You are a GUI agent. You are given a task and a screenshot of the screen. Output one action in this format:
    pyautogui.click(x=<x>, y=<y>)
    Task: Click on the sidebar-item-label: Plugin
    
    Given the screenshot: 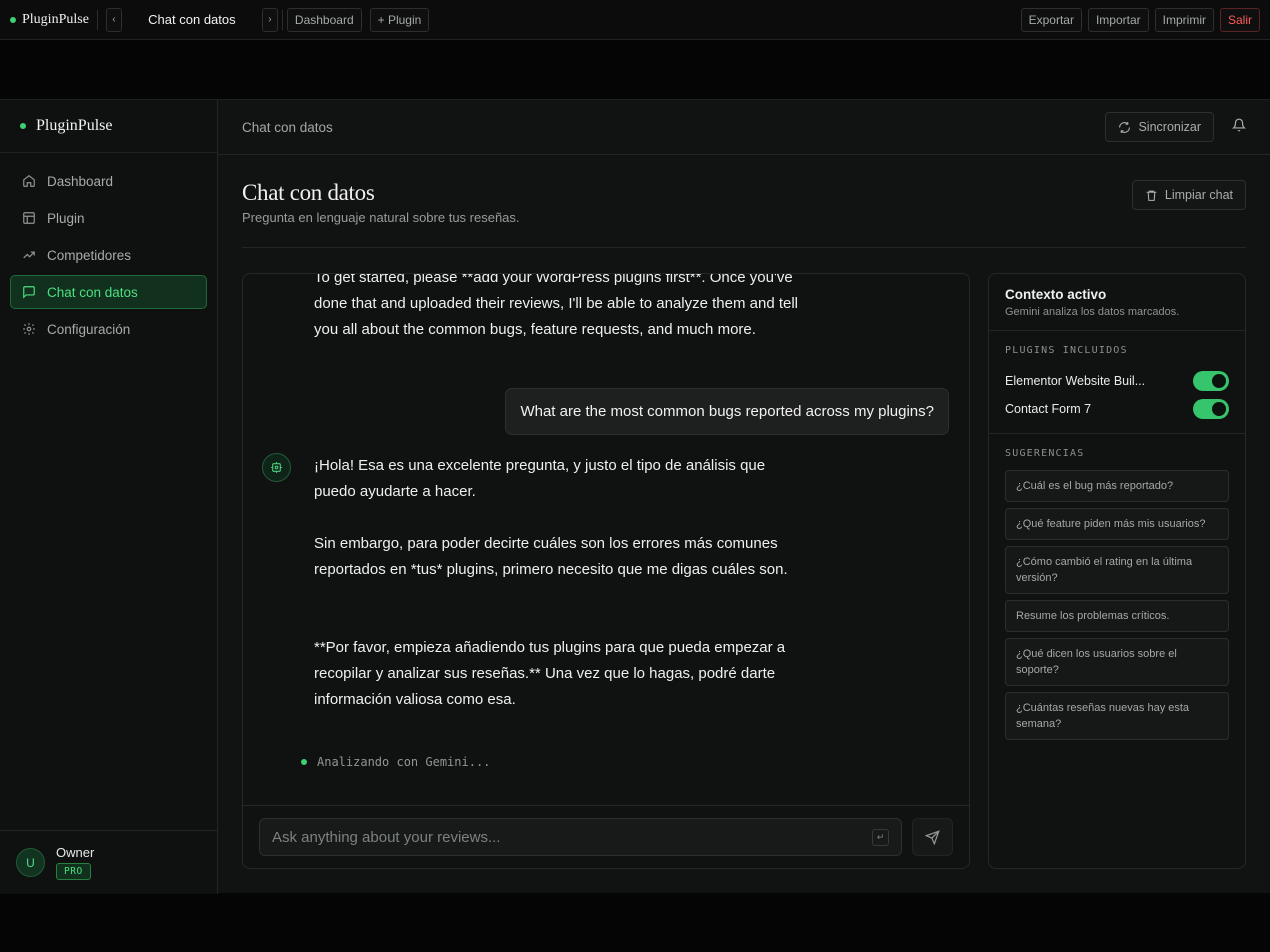 What is the action you would take?
    pyautogui.click(x=66, y=218)
    